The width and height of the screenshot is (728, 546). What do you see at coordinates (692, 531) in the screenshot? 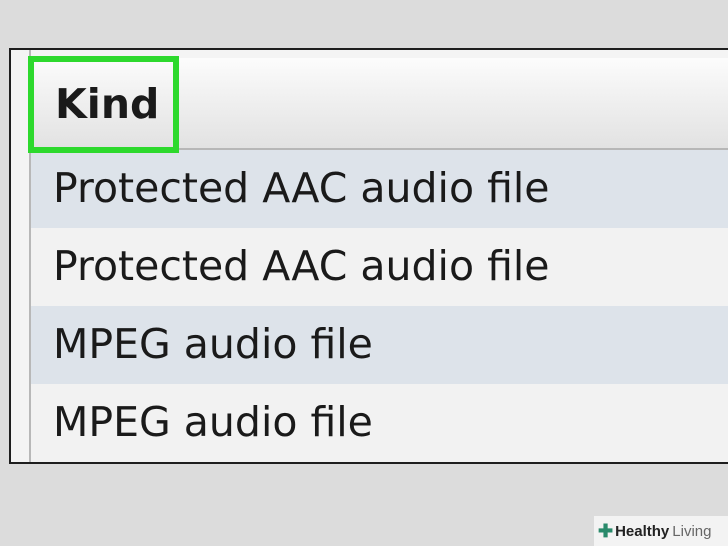
I see `watermark-word-2: Living` at bounding box center [692, 531].